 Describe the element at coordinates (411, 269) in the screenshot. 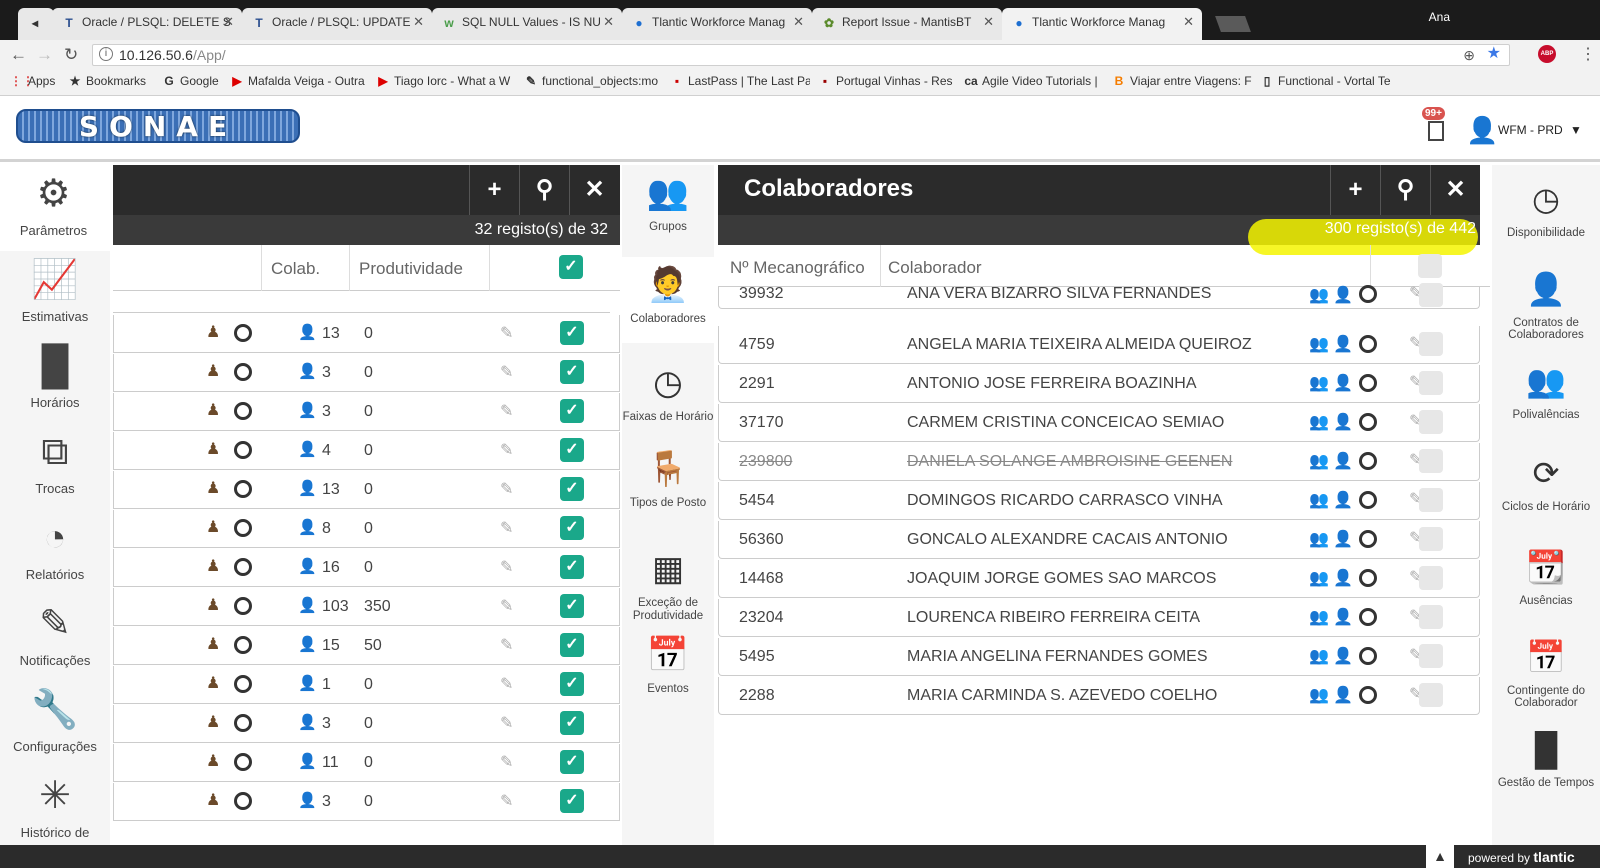

I see `column-produtividade: Produtividade` at that location.